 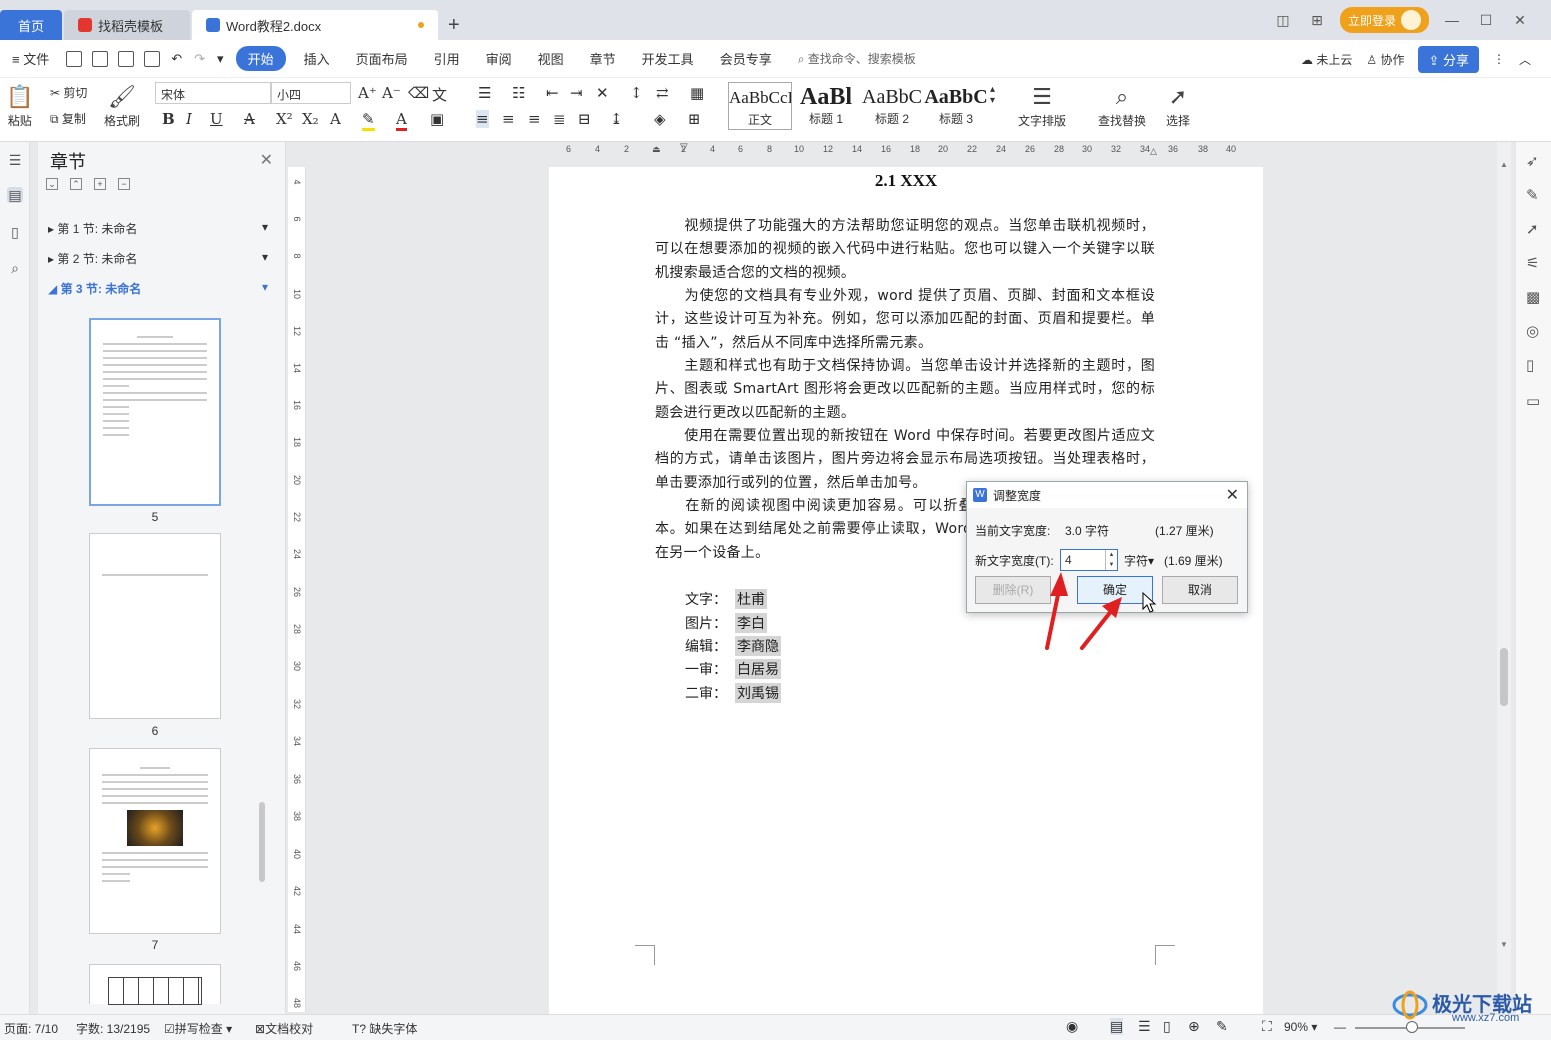 What do you see at coordinates (1532, 331) in the screenshot?
I see `translate-icon: ◎` at bounding box center [1532, 331].